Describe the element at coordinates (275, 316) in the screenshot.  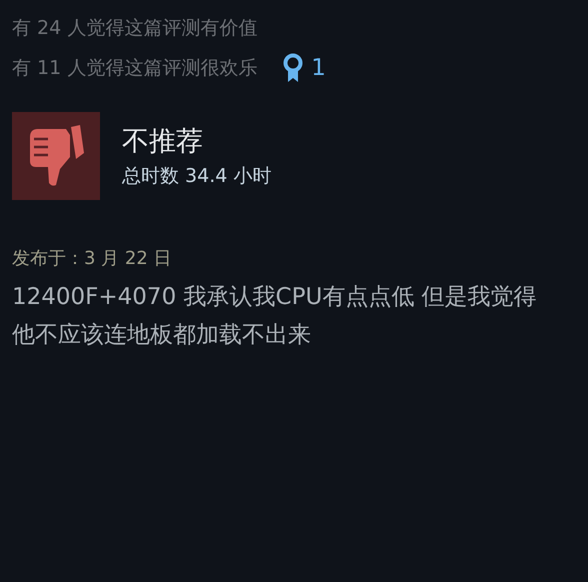
I see `review-text: 12400F+4070 我承认我CPU有点点低 但是我觉得他不应该连地板都加载不出来` at that location.